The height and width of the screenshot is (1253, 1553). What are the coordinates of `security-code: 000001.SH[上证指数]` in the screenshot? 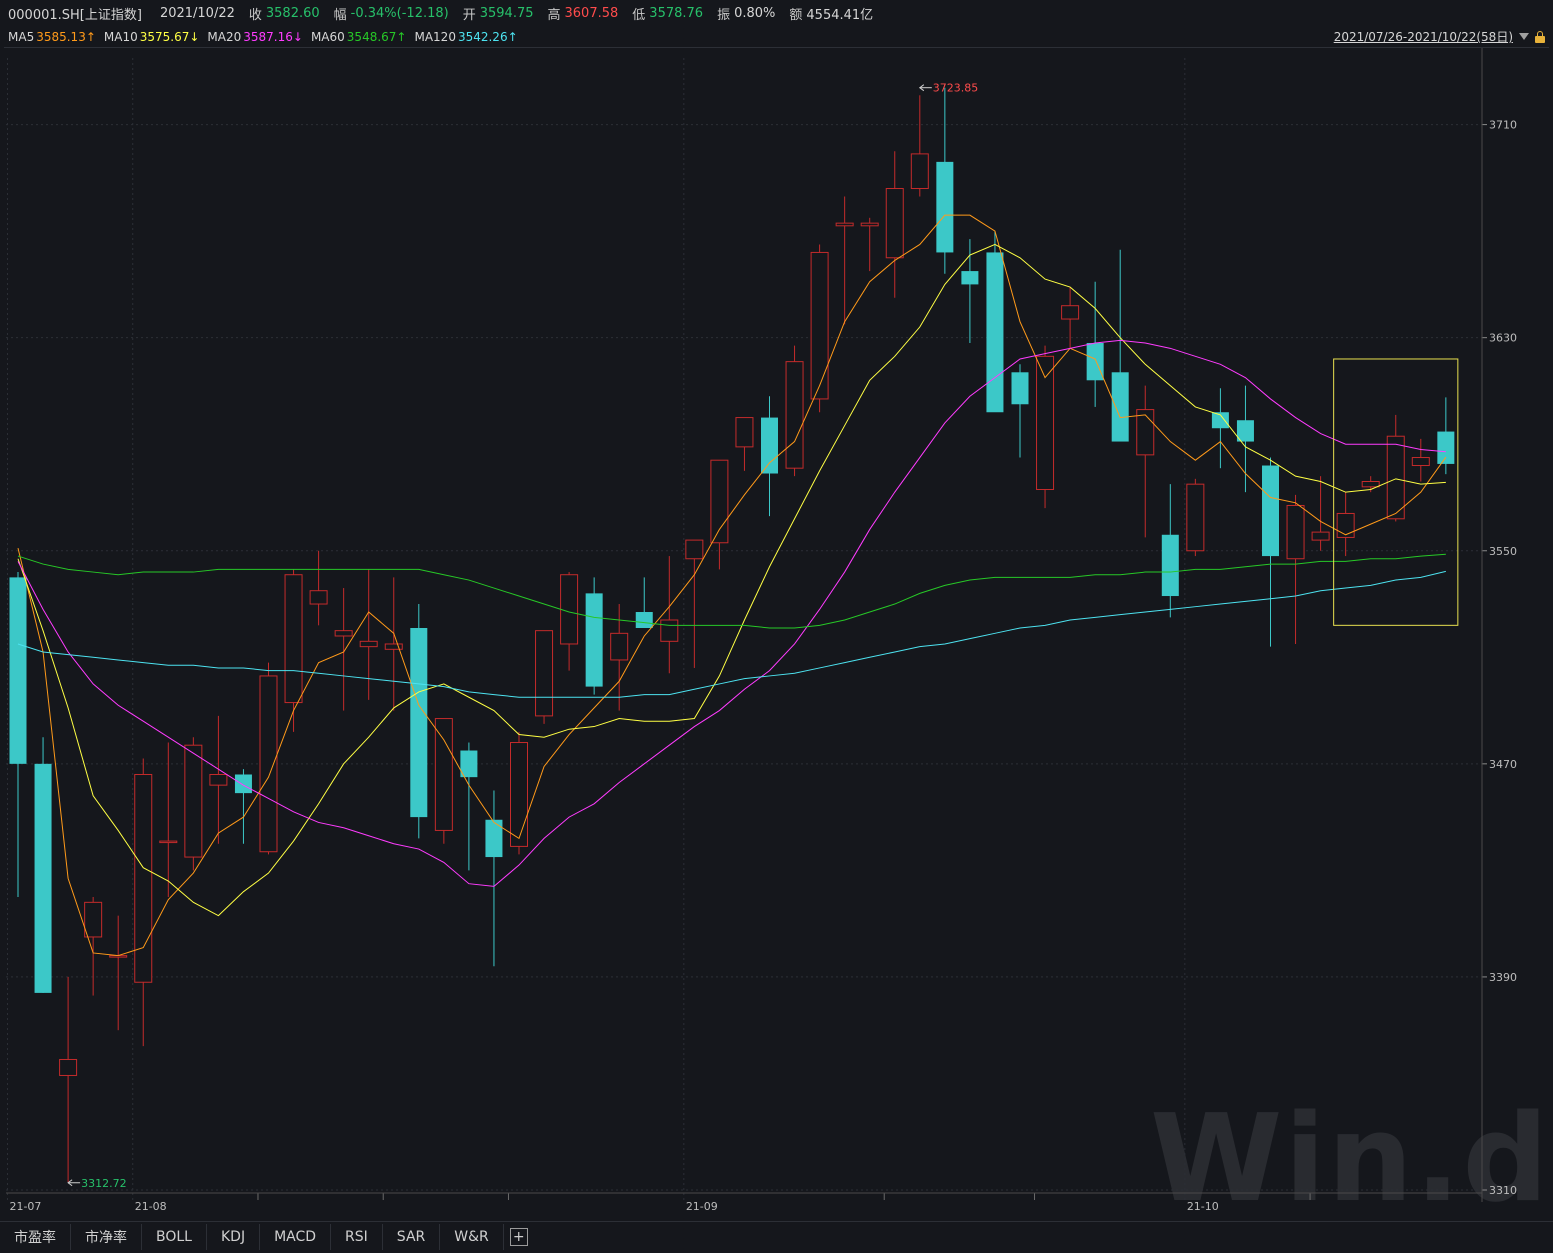 It's located at (75, 13).